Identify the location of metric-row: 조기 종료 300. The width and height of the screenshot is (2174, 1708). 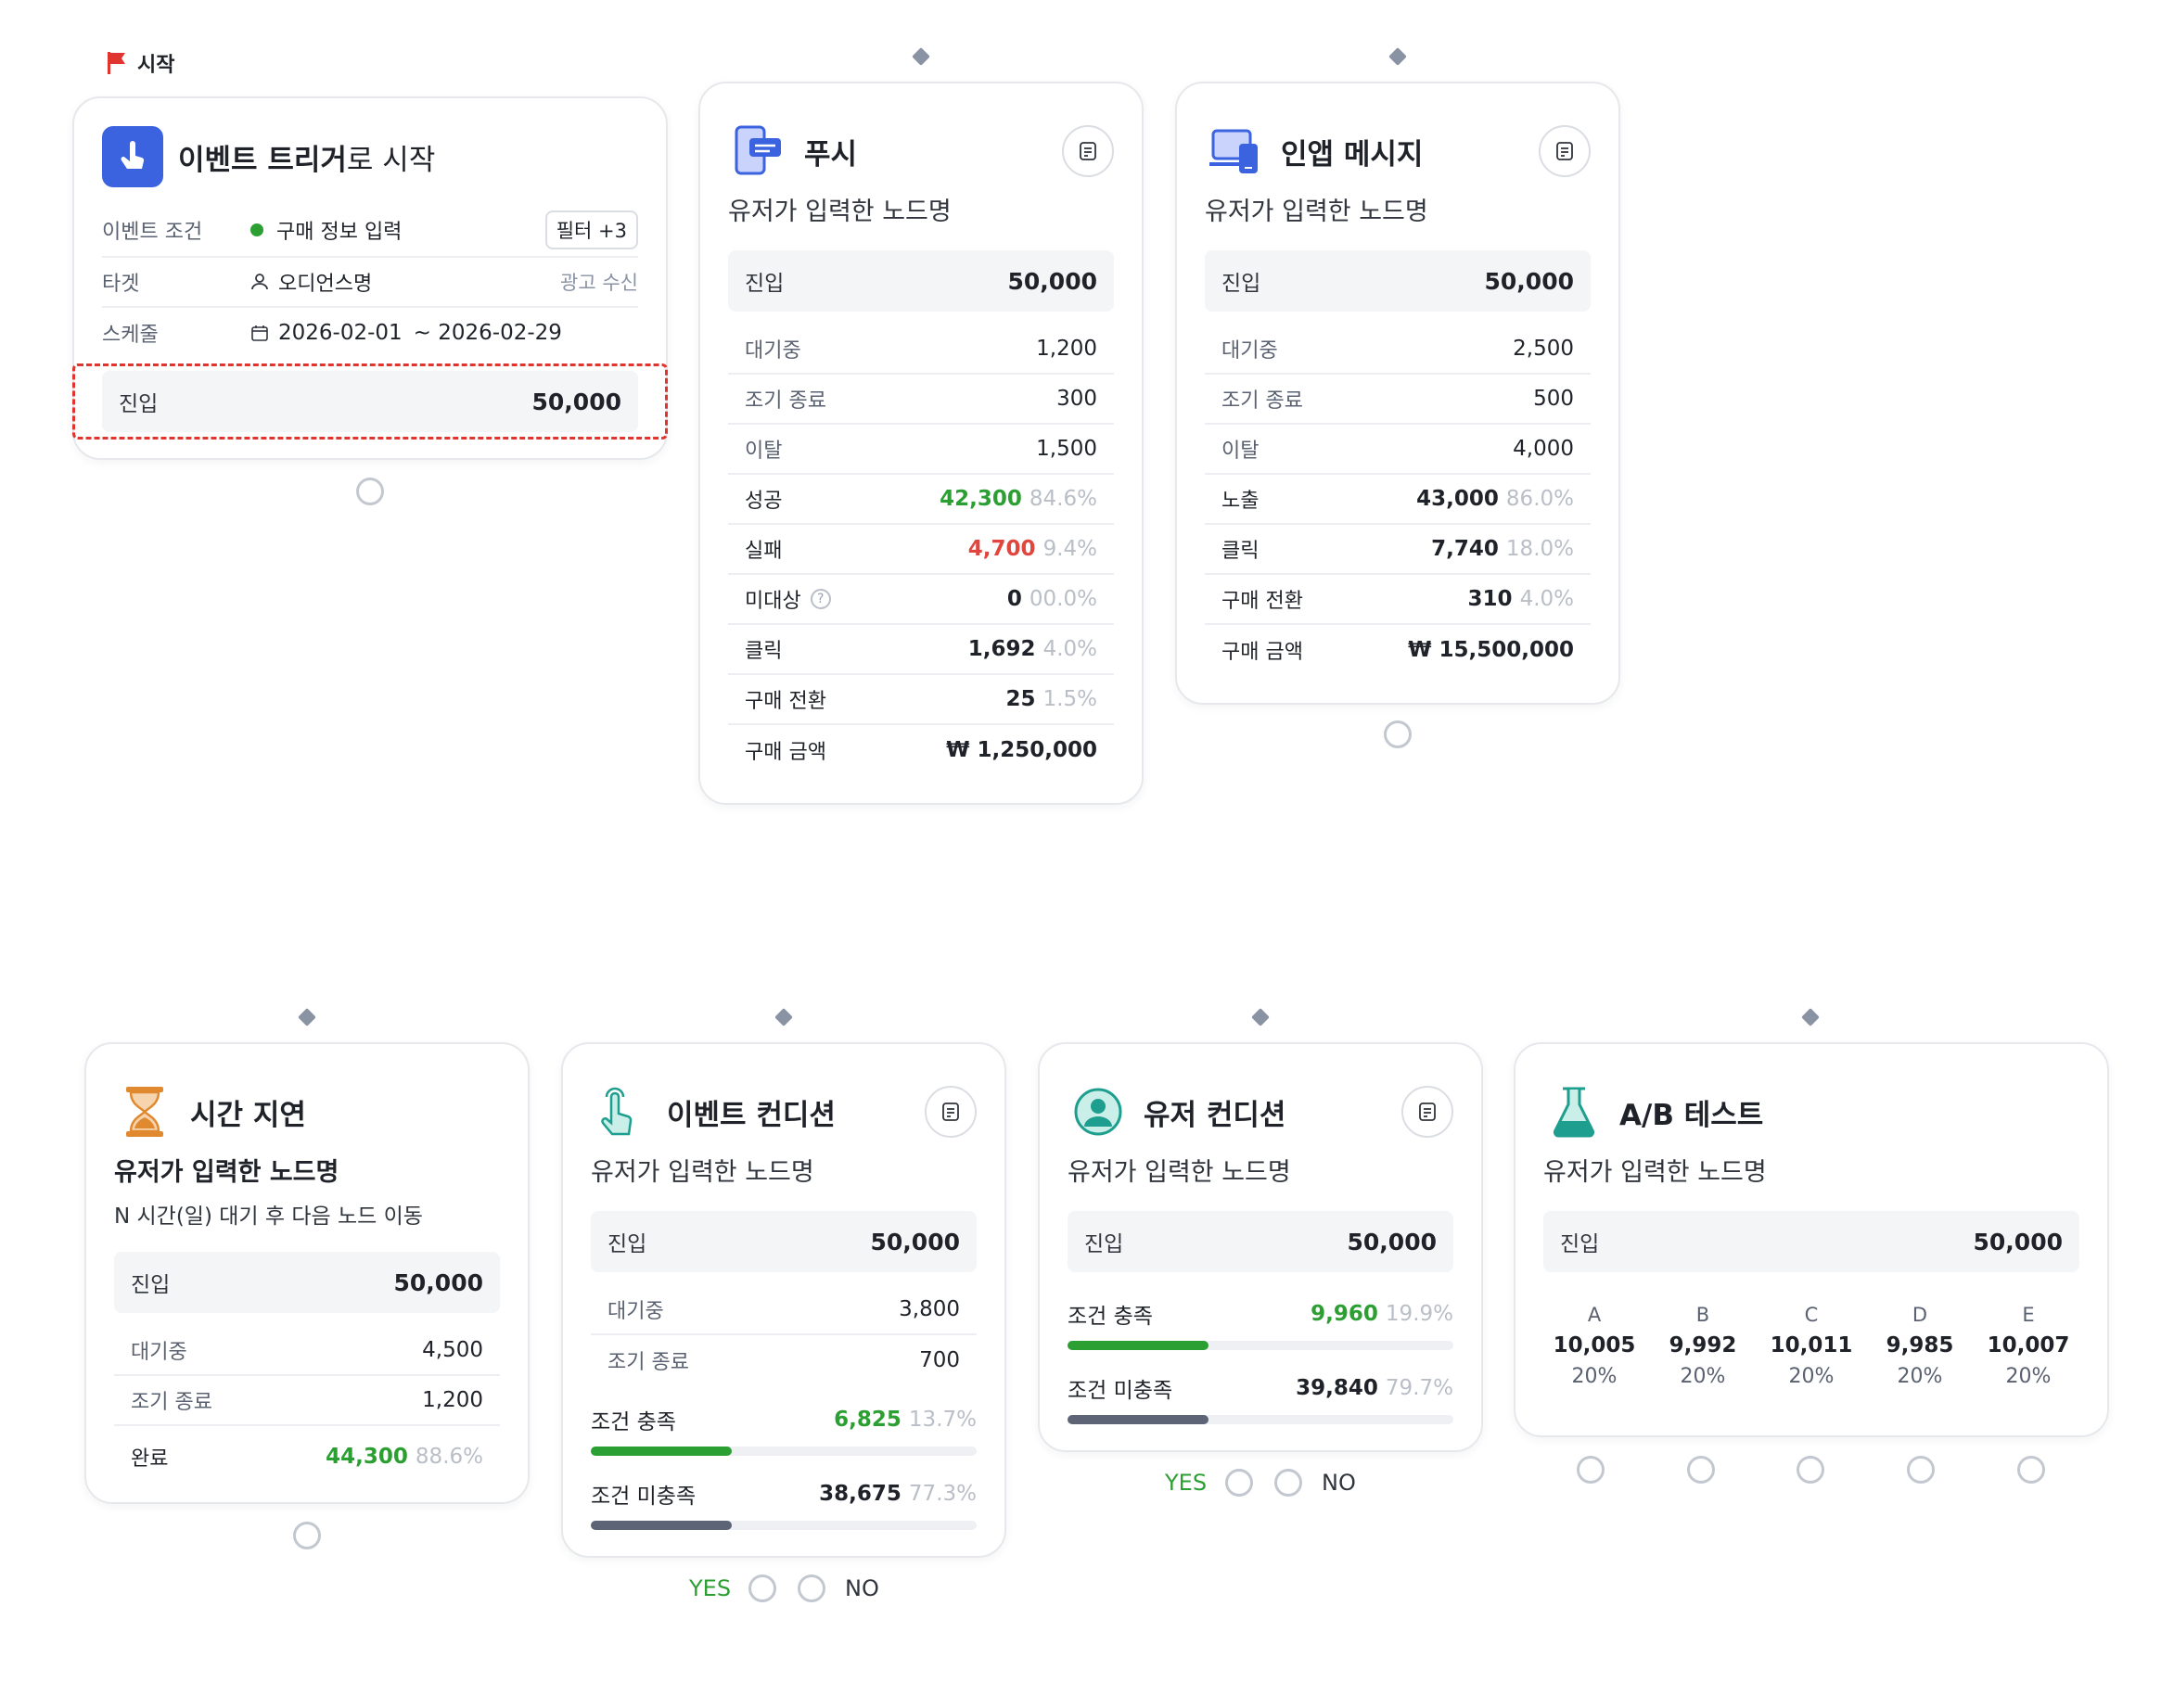
(921, 400).